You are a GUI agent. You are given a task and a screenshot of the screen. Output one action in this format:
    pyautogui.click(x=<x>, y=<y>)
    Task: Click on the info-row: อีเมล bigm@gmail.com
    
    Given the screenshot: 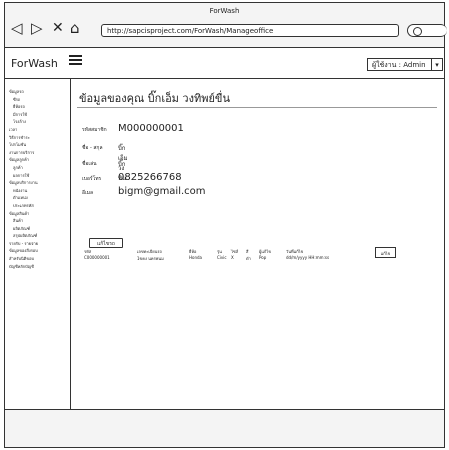 What is the action you would take?
    pyautogui.click(x=144, y=191)
    